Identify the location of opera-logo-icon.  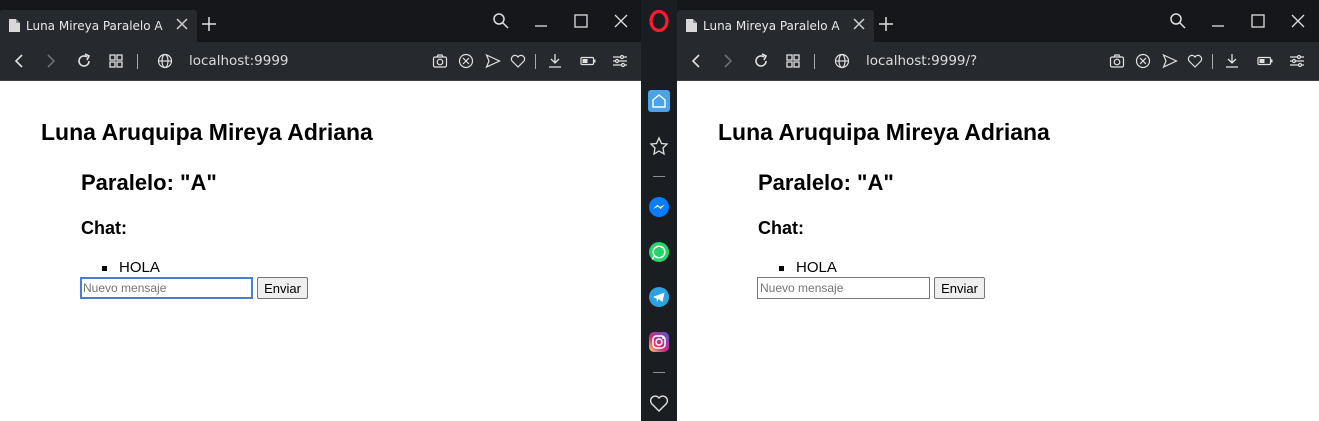
(659, 21).